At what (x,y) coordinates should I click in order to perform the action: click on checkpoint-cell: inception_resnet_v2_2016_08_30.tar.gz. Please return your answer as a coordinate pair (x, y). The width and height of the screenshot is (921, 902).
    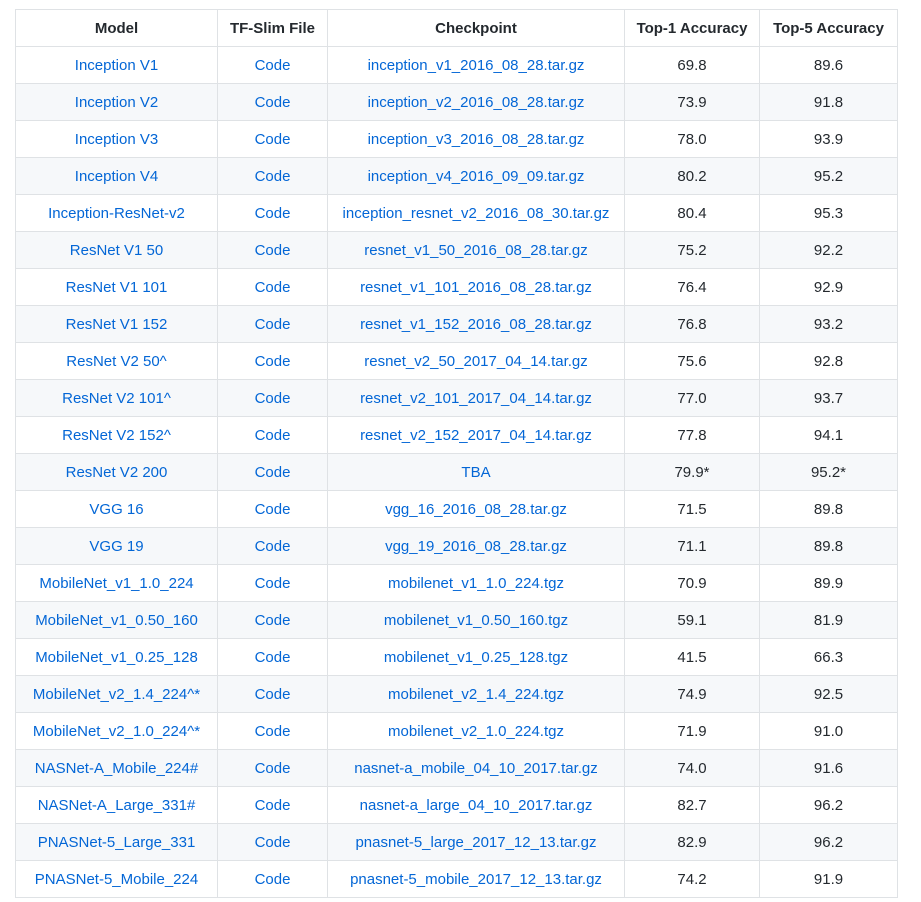
    Looking at the image, I should click on (476, 213).